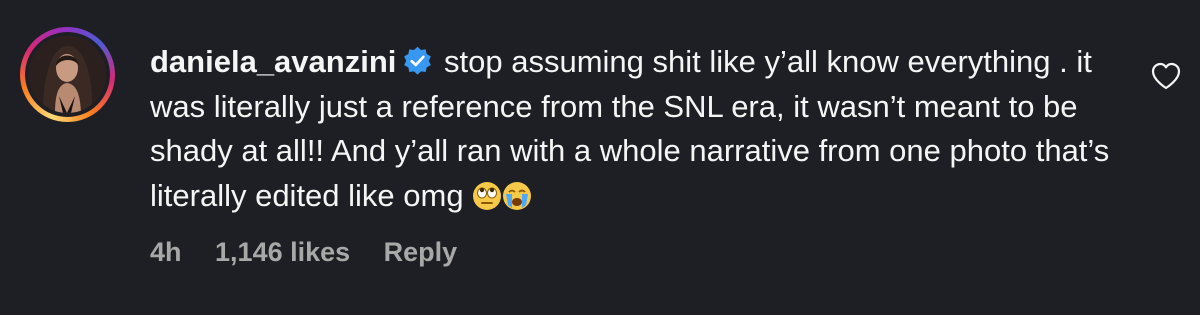 The width and height of the screenshot is (1200, 315). What do you see at coordinates (671, 61) in the screenshot?
I see `comment-text-line1: stop assuming shit like y’all know` at bounding box center [671, 61].